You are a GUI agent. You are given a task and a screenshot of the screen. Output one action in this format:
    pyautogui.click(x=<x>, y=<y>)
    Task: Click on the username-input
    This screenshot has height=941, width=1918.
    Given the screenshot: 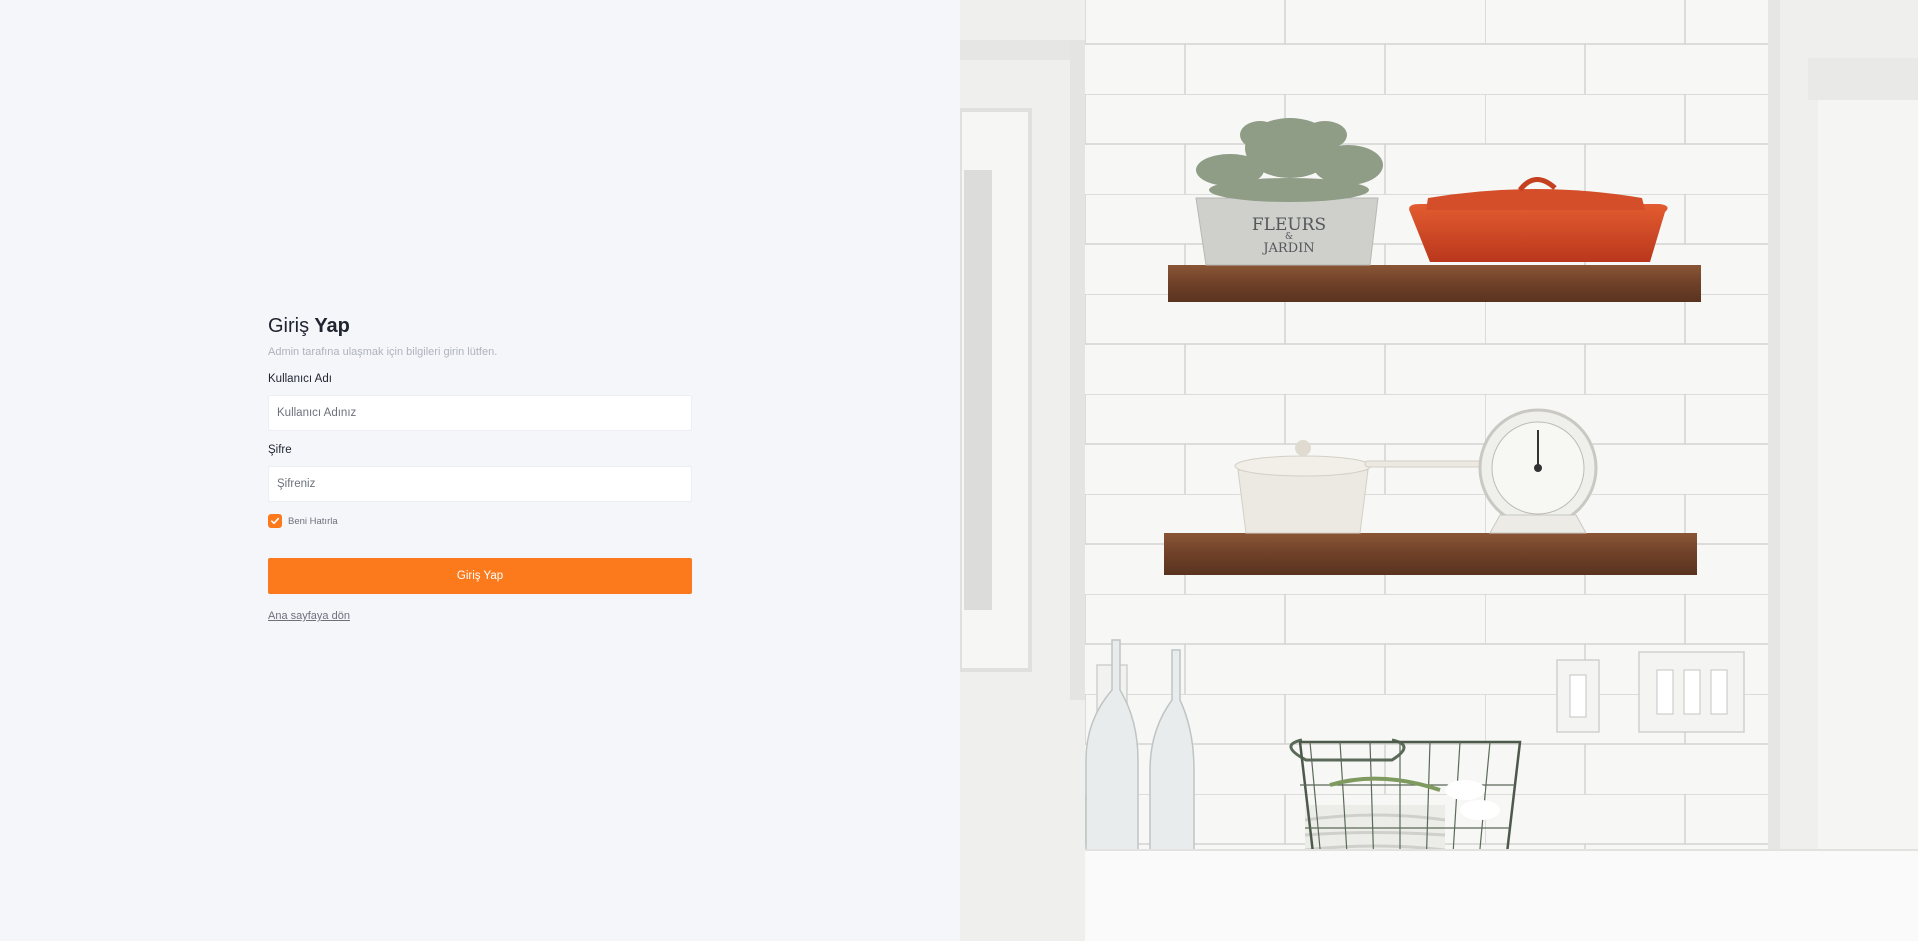 What is the action you would take?
    pyautogui.click(x=480, y=413)
    